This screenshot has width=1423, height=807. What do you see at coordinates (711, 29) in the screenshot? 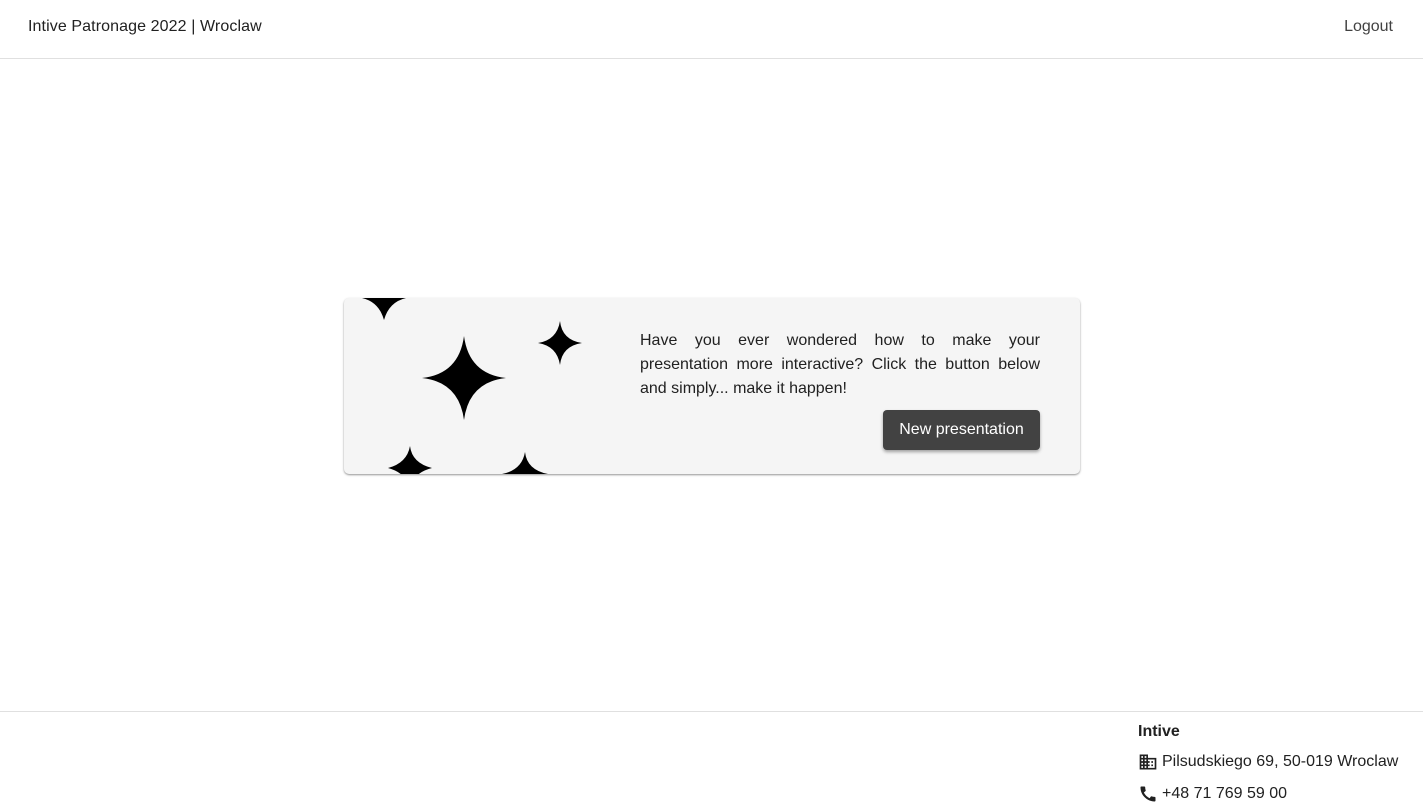
I see `app-header: Intive Patronage 2022 | Wroclaw Logout` at bounding box center [711, 29].